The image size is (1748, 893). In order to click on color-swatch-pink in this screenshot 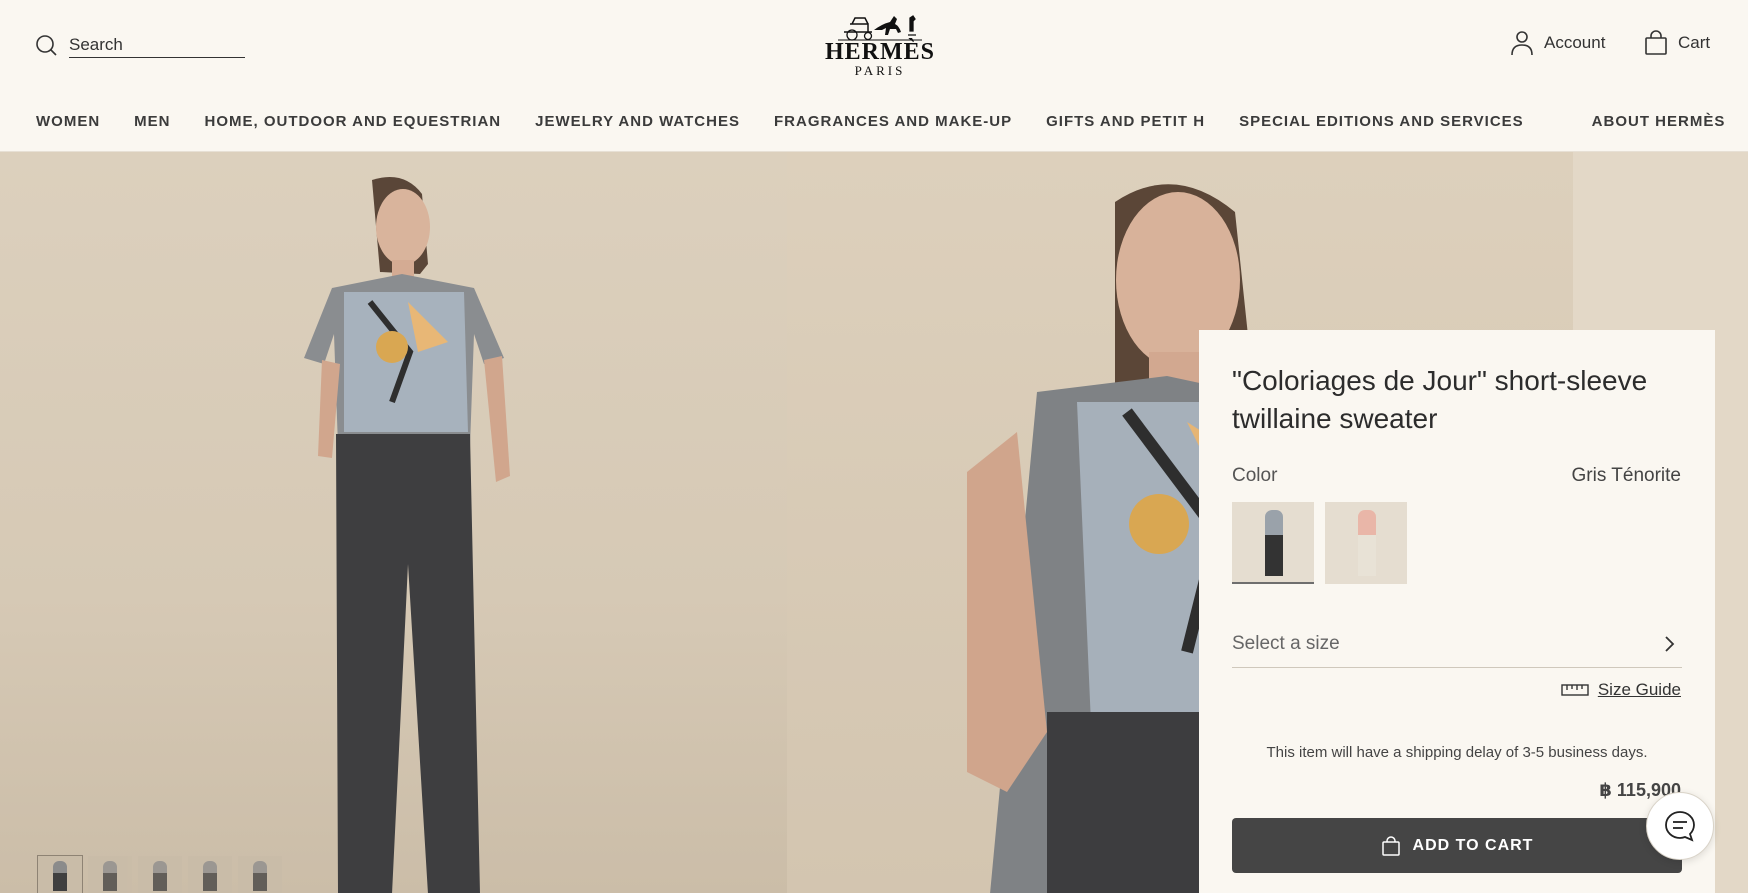, I will do `click(1366, 543)`.